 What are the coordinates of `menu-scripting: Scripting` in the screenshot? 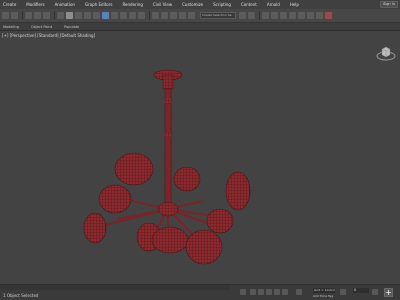 It's located at (222, 4).